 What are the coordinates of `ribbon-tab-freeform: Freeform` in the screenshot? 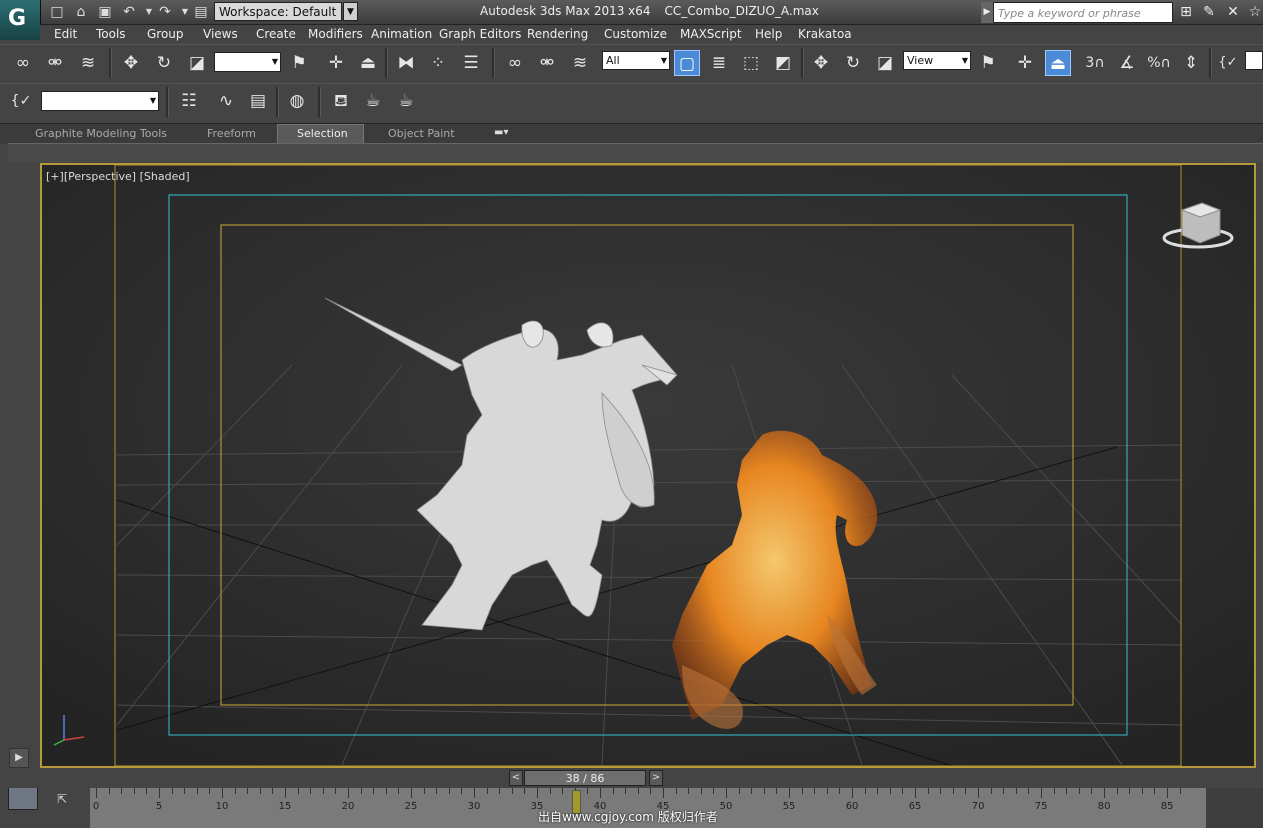 It's located at (231, 133).